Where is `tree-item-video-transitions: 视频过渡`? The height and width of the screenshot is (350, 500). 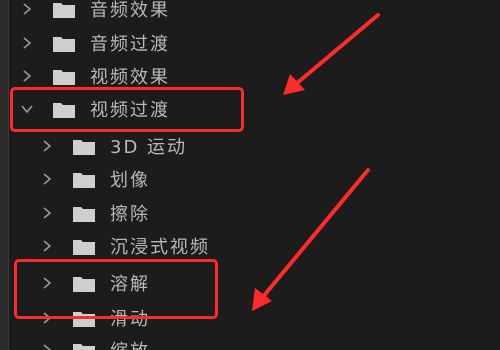
tree-item-video-transitions: 视频过渡 is located at coordinates (250, 109).